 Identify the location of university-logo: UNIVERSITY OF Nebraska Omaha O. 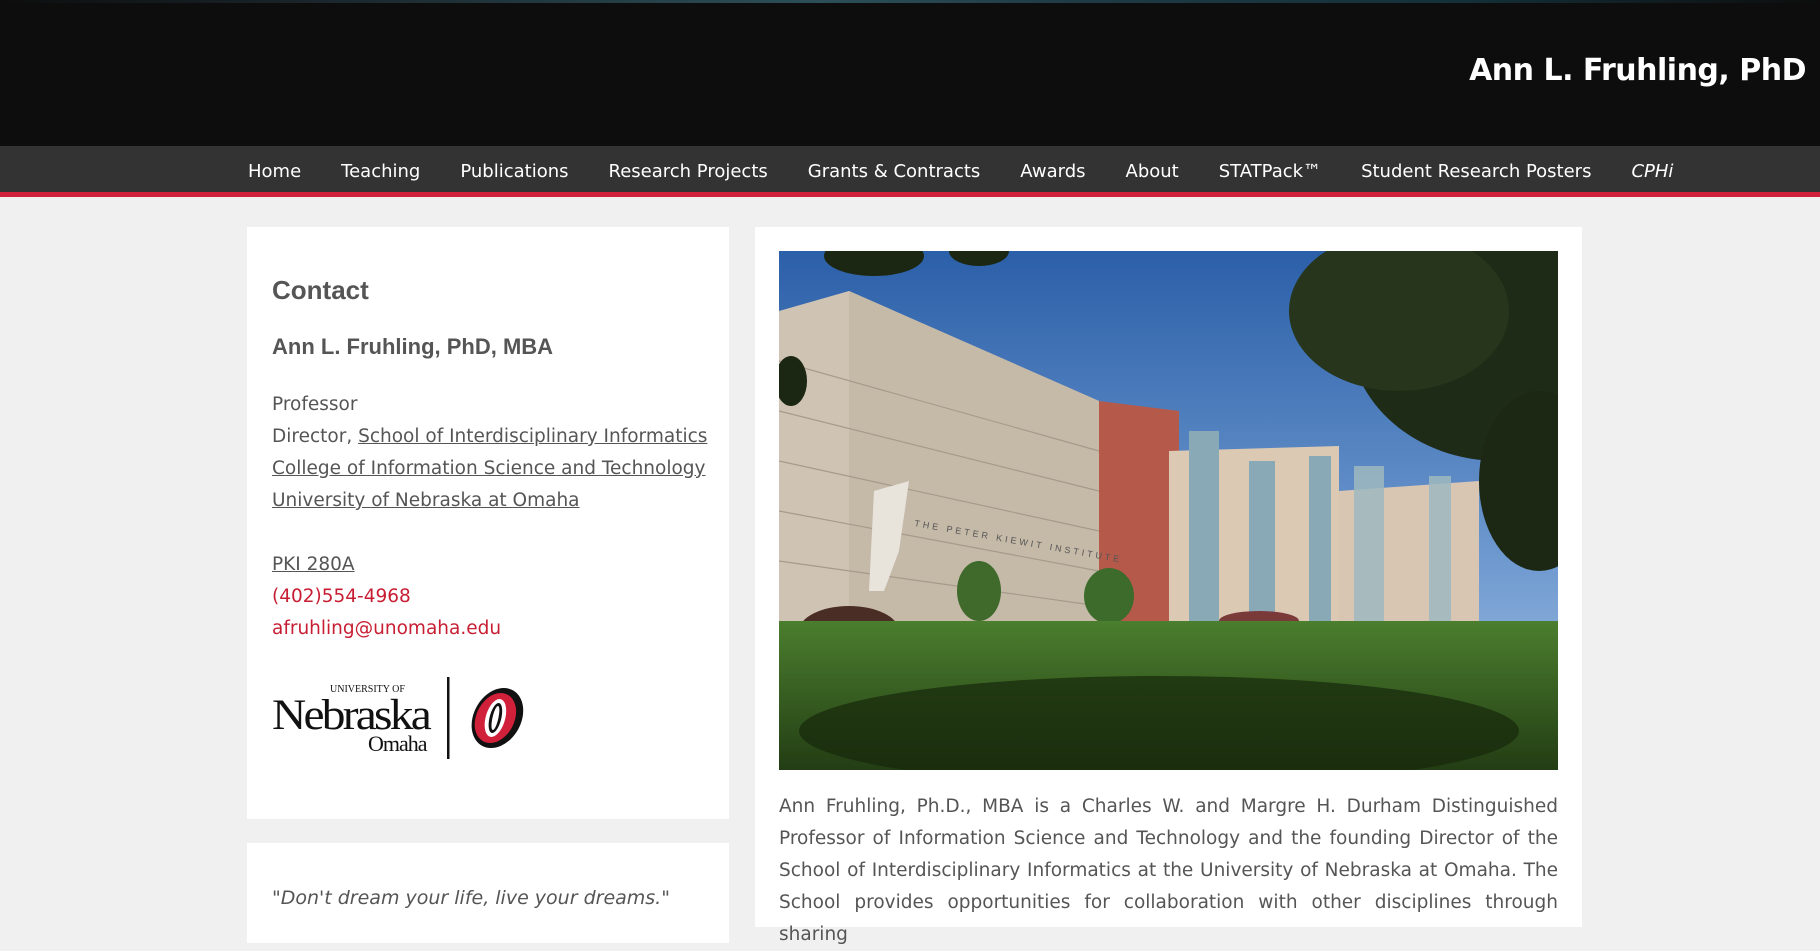
(407, 718).